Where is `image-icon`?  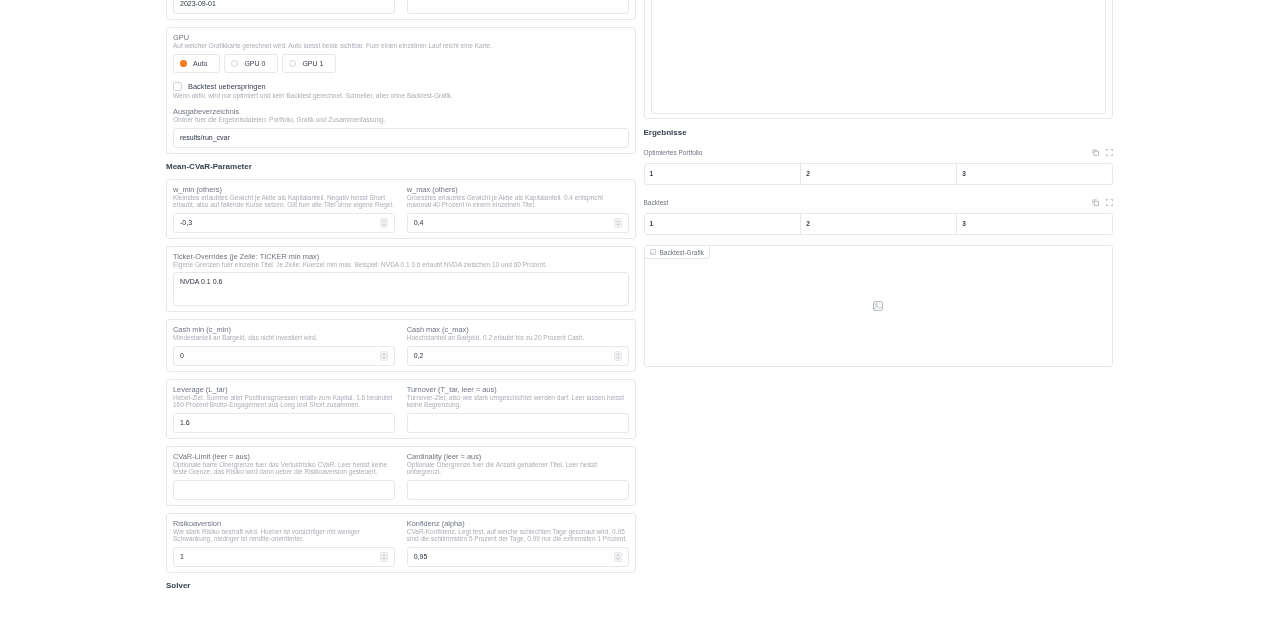
image-icon is located at coordinates (652, 252).